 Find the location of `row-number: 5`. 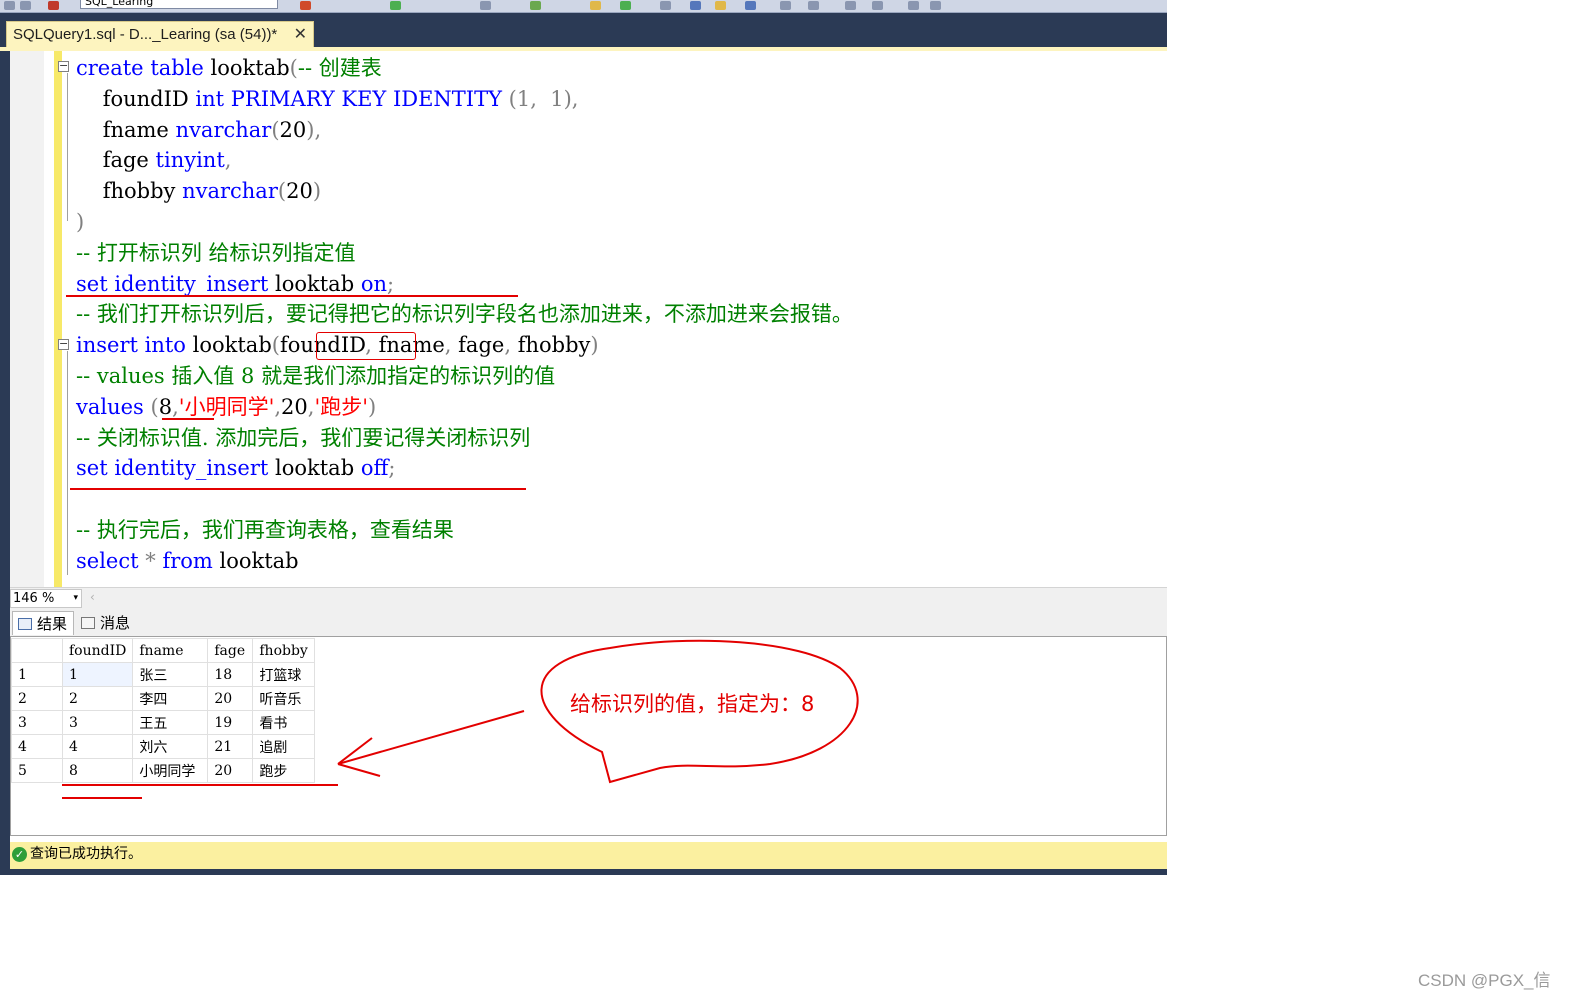

row-number: 5 is located at coordinates (37, 770).